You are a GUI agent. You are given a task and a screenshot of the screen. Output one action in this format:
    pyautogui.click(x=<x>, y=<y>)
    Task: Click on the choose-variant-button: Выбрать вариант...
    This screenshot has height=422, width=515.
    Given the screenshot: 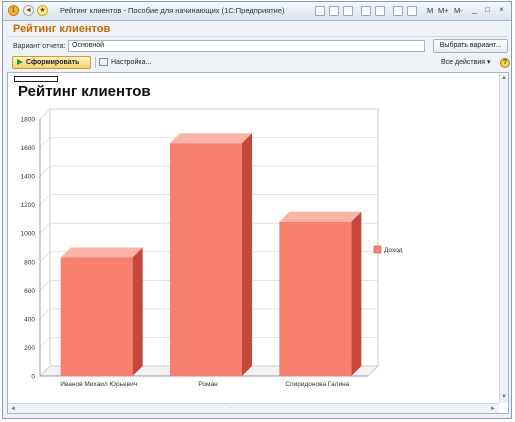 What is the action you would take?
    pyautogui.click(x=470, y=46)
    